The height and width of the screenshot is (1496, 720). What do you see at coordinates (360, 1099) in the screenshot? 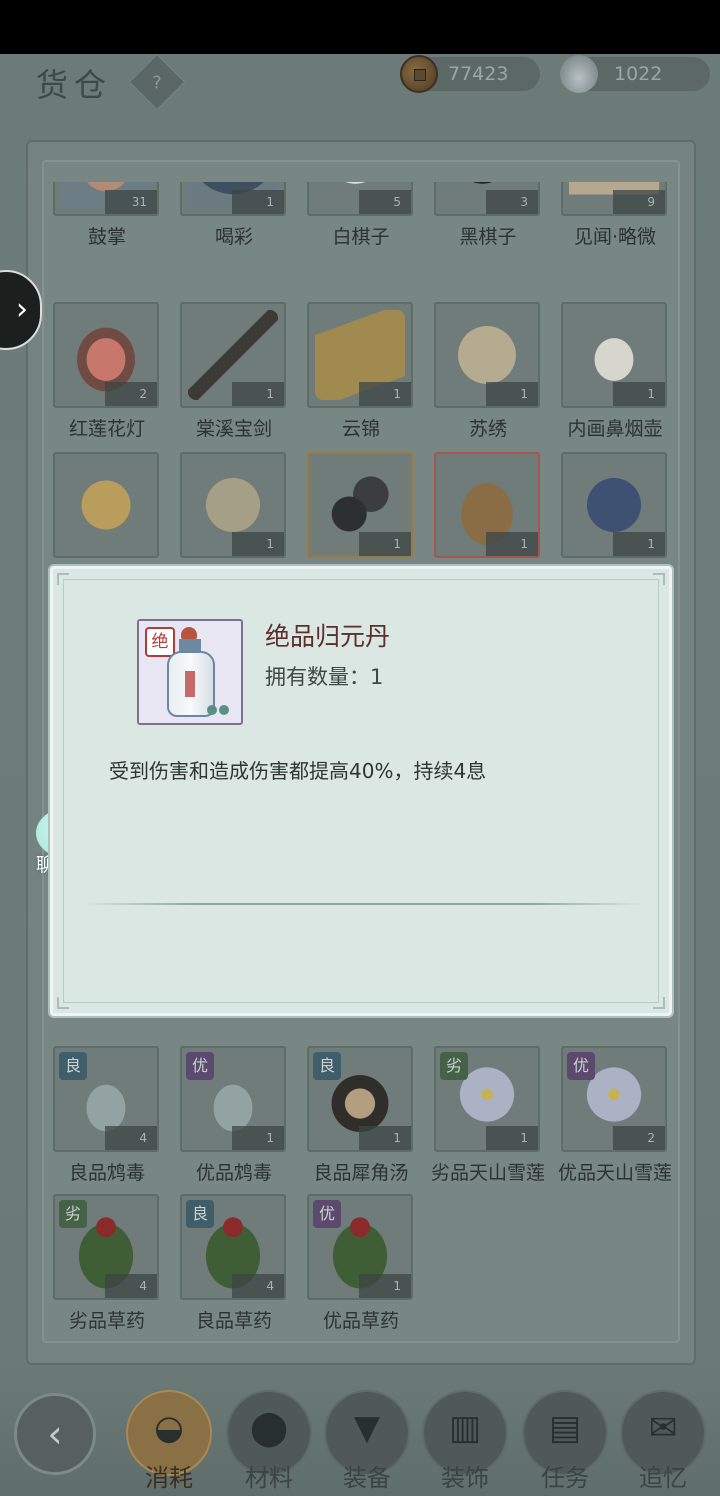
I see `item-slot: 良1` at bounding box center [360, 1099].